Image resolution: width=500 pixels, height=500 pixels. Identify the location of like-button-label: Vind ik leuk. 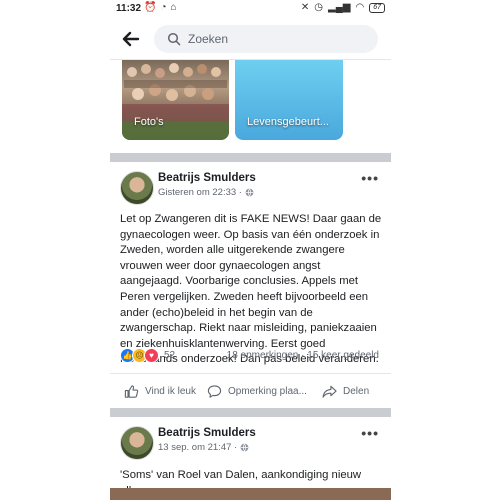
(170, 391).